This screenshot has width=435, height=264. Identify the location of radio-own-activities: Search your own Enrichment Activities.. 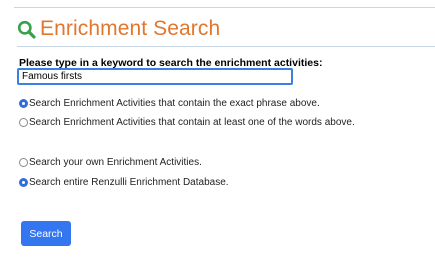
(110, 162).